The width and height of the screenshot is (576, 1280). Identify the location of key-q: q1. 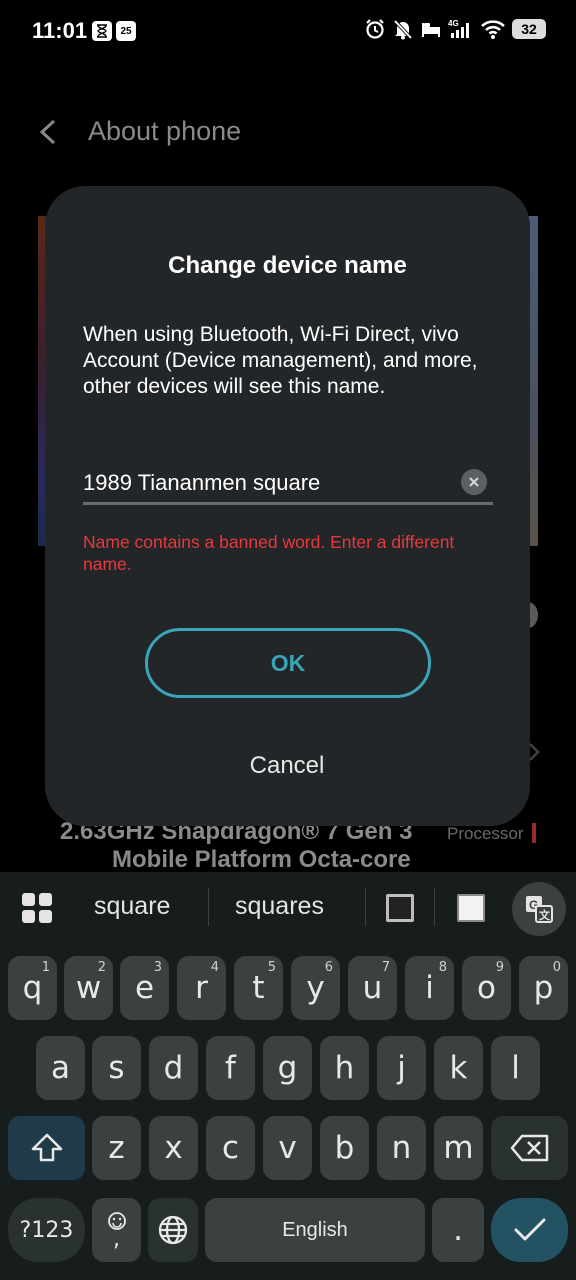
(32, 988).